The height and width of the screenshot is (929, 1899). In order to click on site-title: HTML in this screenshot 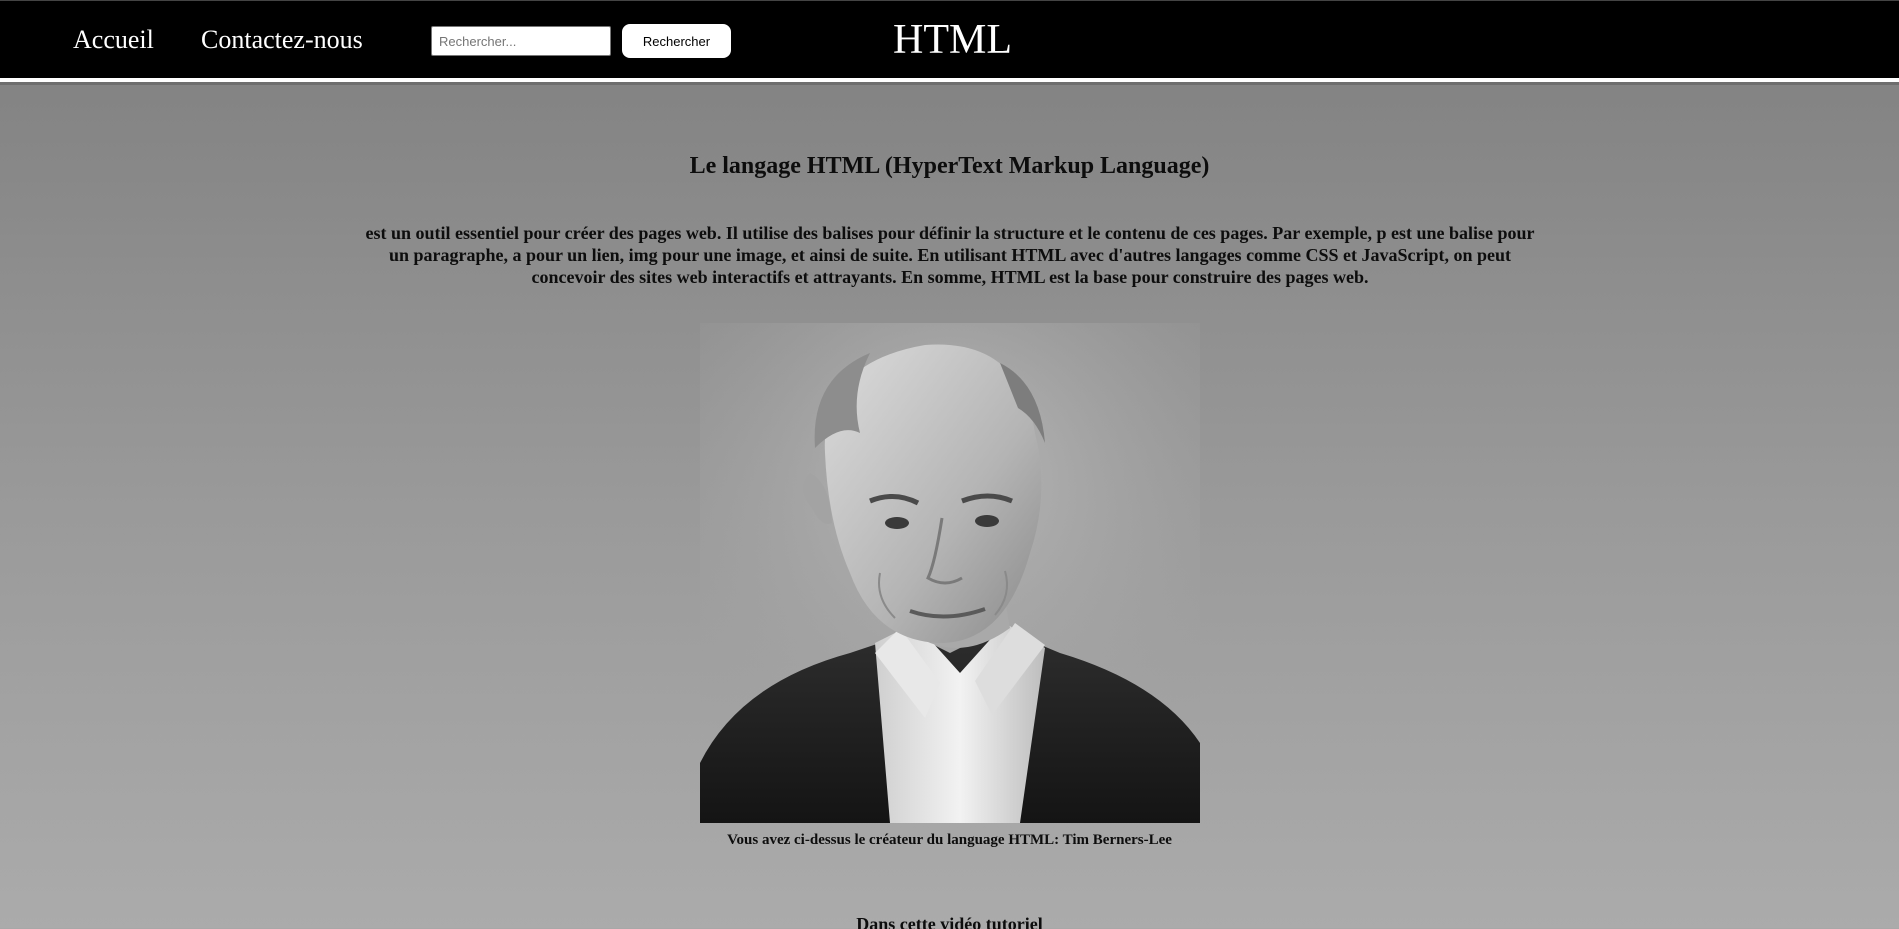, I will do `click(952, 40)`.